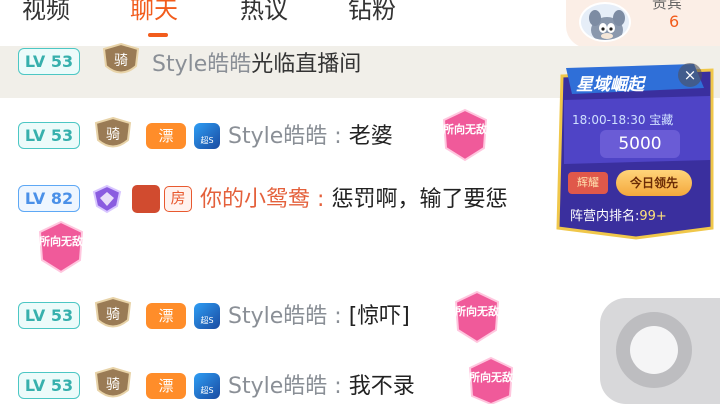  What do you see at coordinates (154, 12) in the screenshot?
I see `tab-chat: 聊天` at bounding box center [154, 12].